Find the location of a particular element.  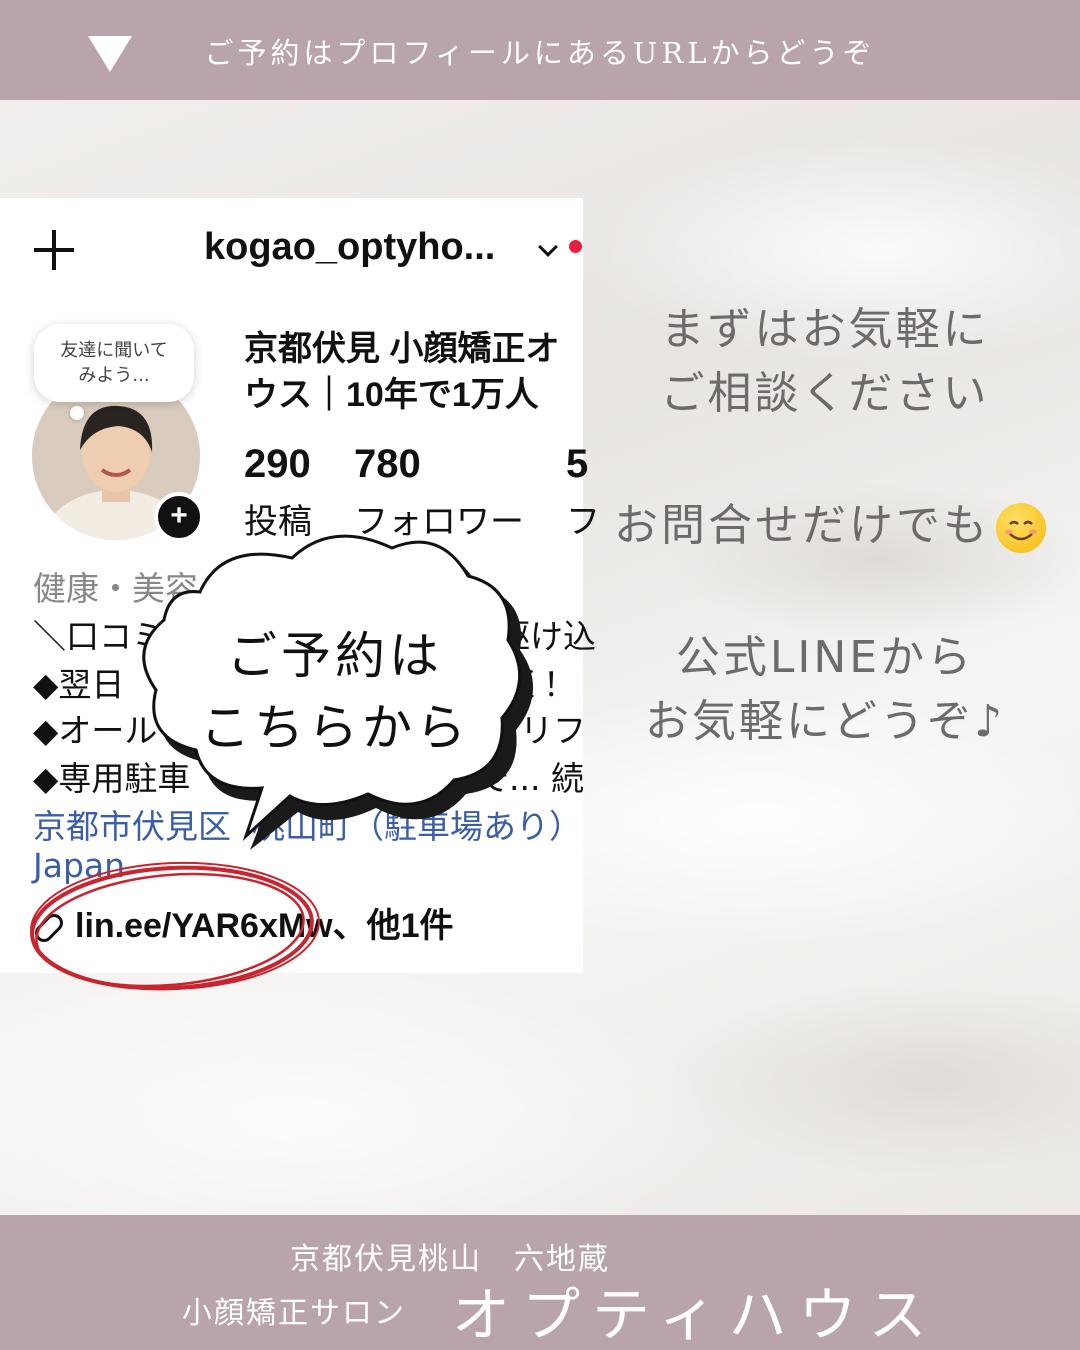

salon-tagline: 小顔矯正サロン is located at coordinates (294, 1313).